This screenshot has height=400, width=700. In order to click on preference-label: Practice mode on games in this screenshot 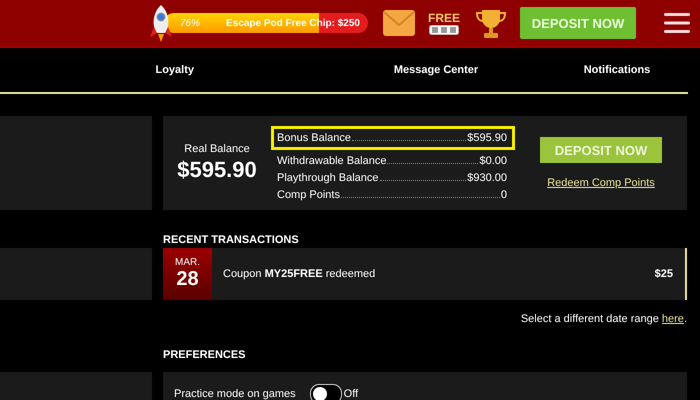, I will do `click(235, 394)`.